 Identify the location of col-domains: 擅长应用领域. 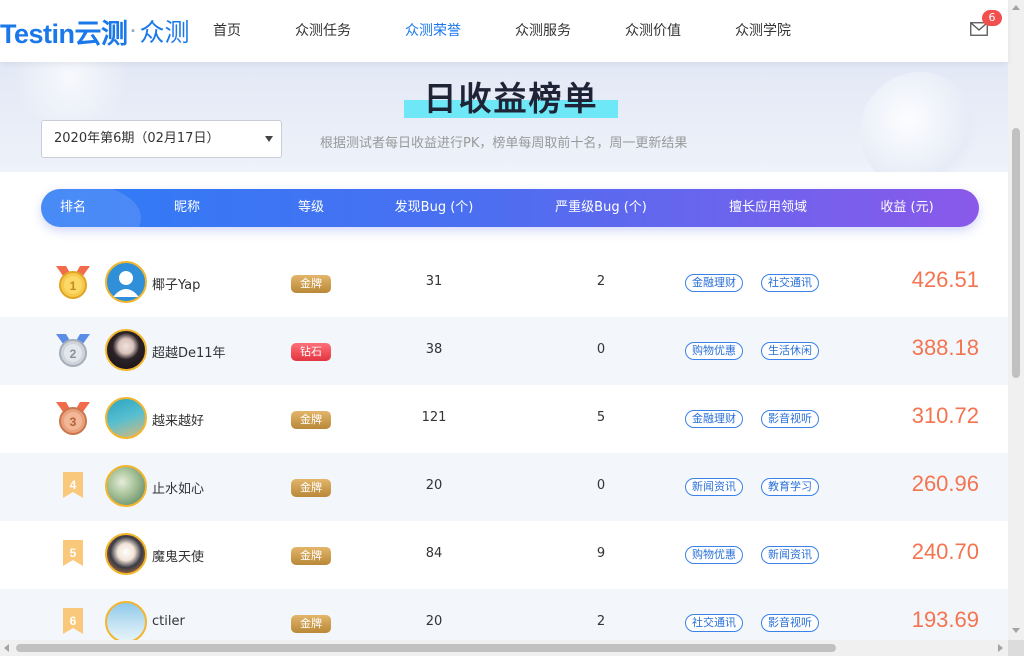
(768, 207).